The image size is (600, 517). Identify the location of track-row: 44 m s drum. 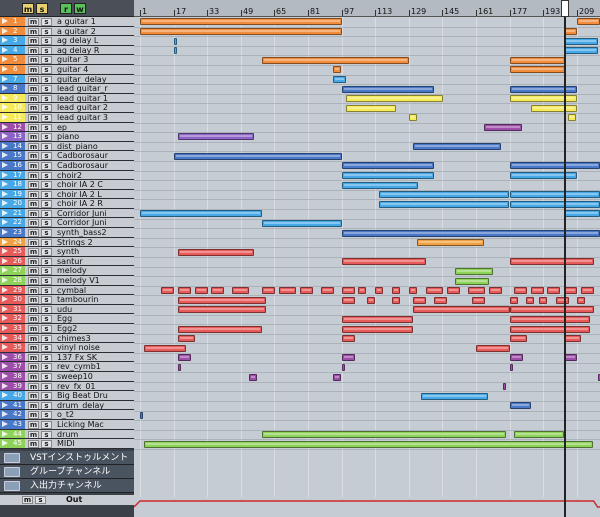
(67, 434).